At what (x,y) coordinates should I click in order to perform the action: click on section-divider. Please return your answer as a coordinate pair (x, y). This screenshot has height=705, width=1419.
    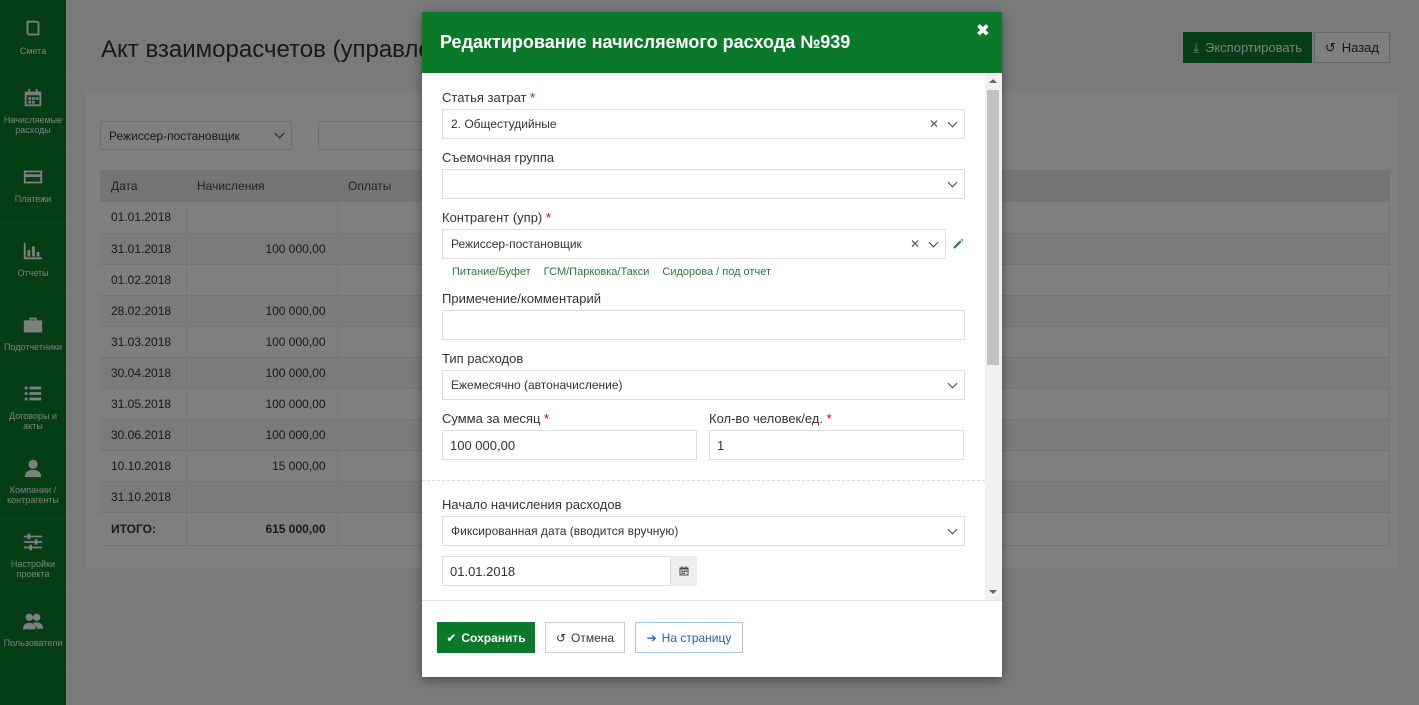
    Looking at the image, I should click on (703, 480).